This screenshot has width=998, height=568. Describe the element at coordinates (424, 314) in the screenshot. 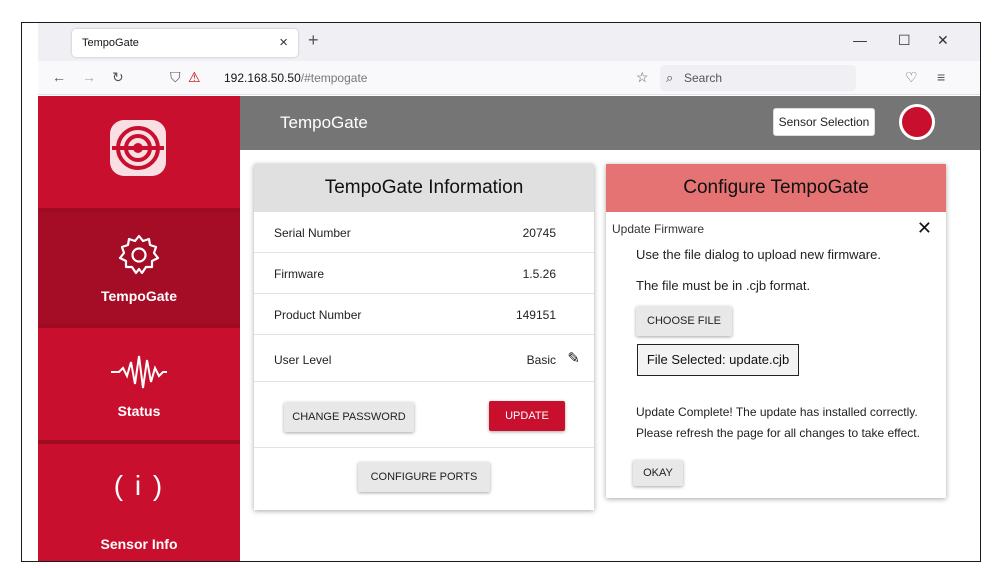

I see `info-row: Product Number 149151` at that location.